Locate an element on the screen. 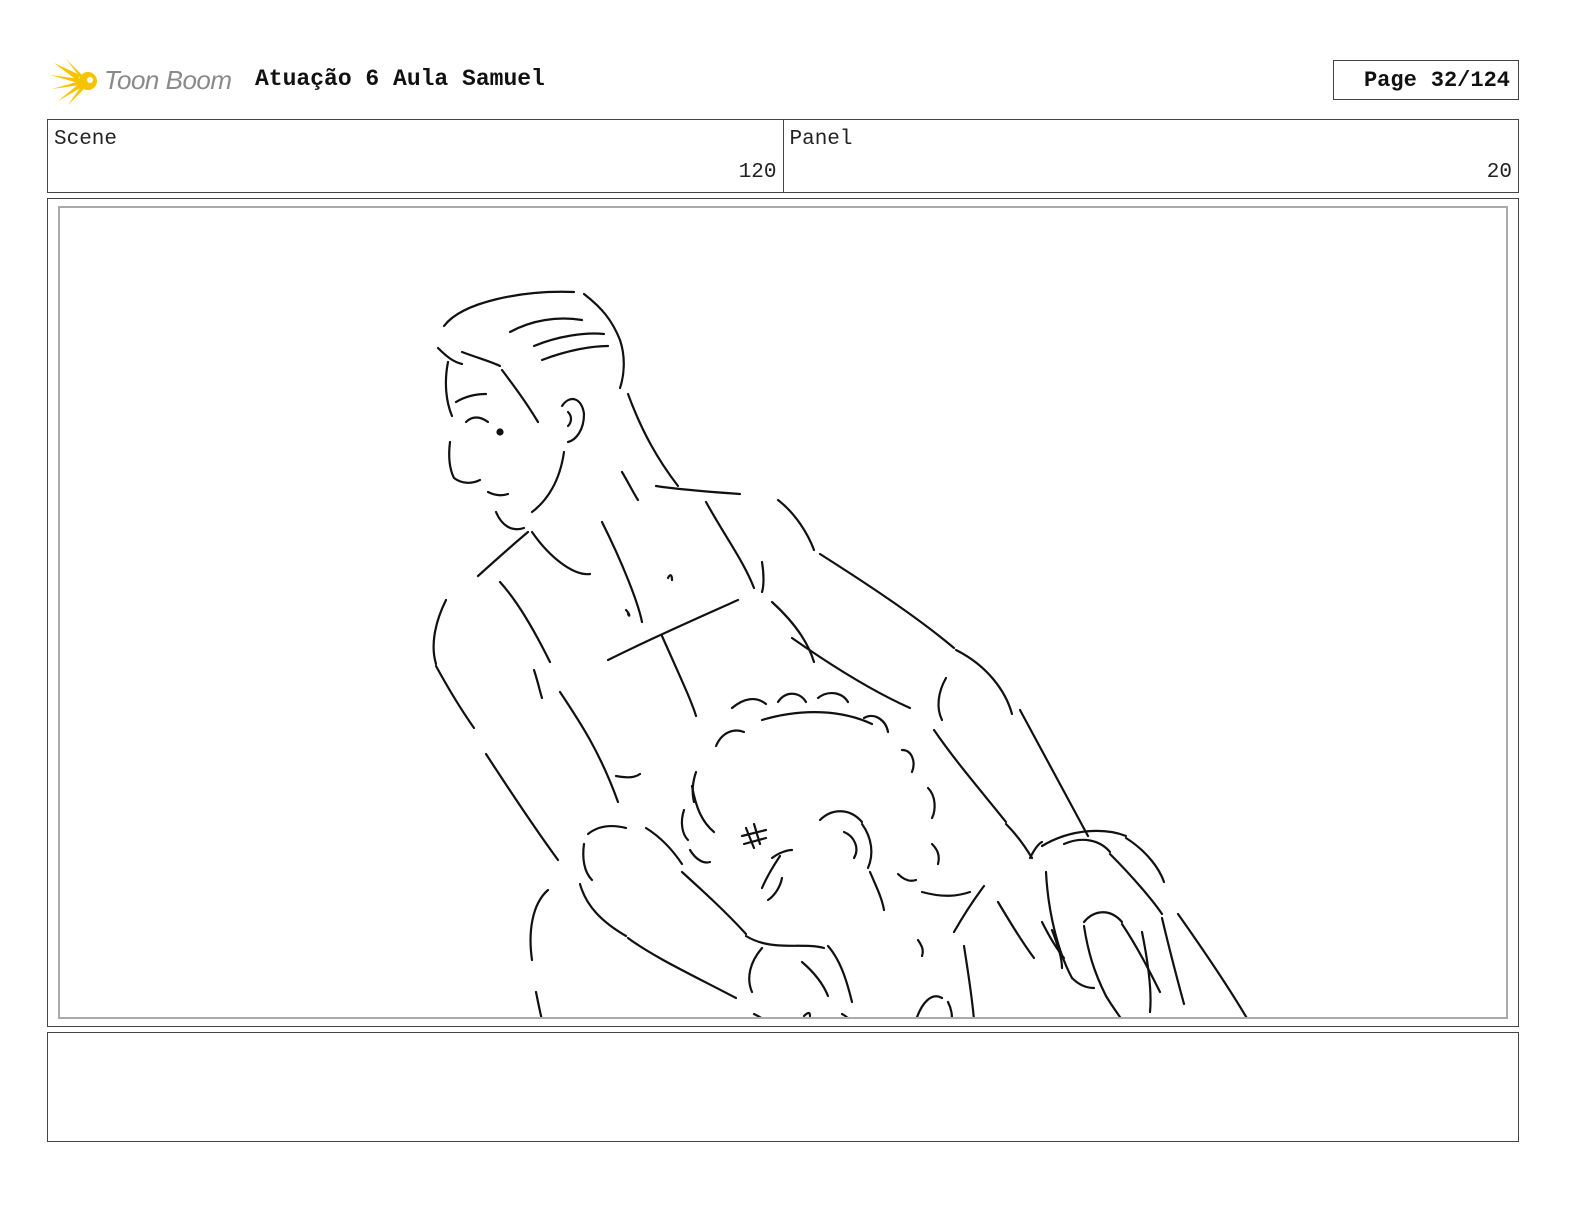 This screenshot has height=1224, width=1584. scene-number: 120 is located at coordinates (757, 172).